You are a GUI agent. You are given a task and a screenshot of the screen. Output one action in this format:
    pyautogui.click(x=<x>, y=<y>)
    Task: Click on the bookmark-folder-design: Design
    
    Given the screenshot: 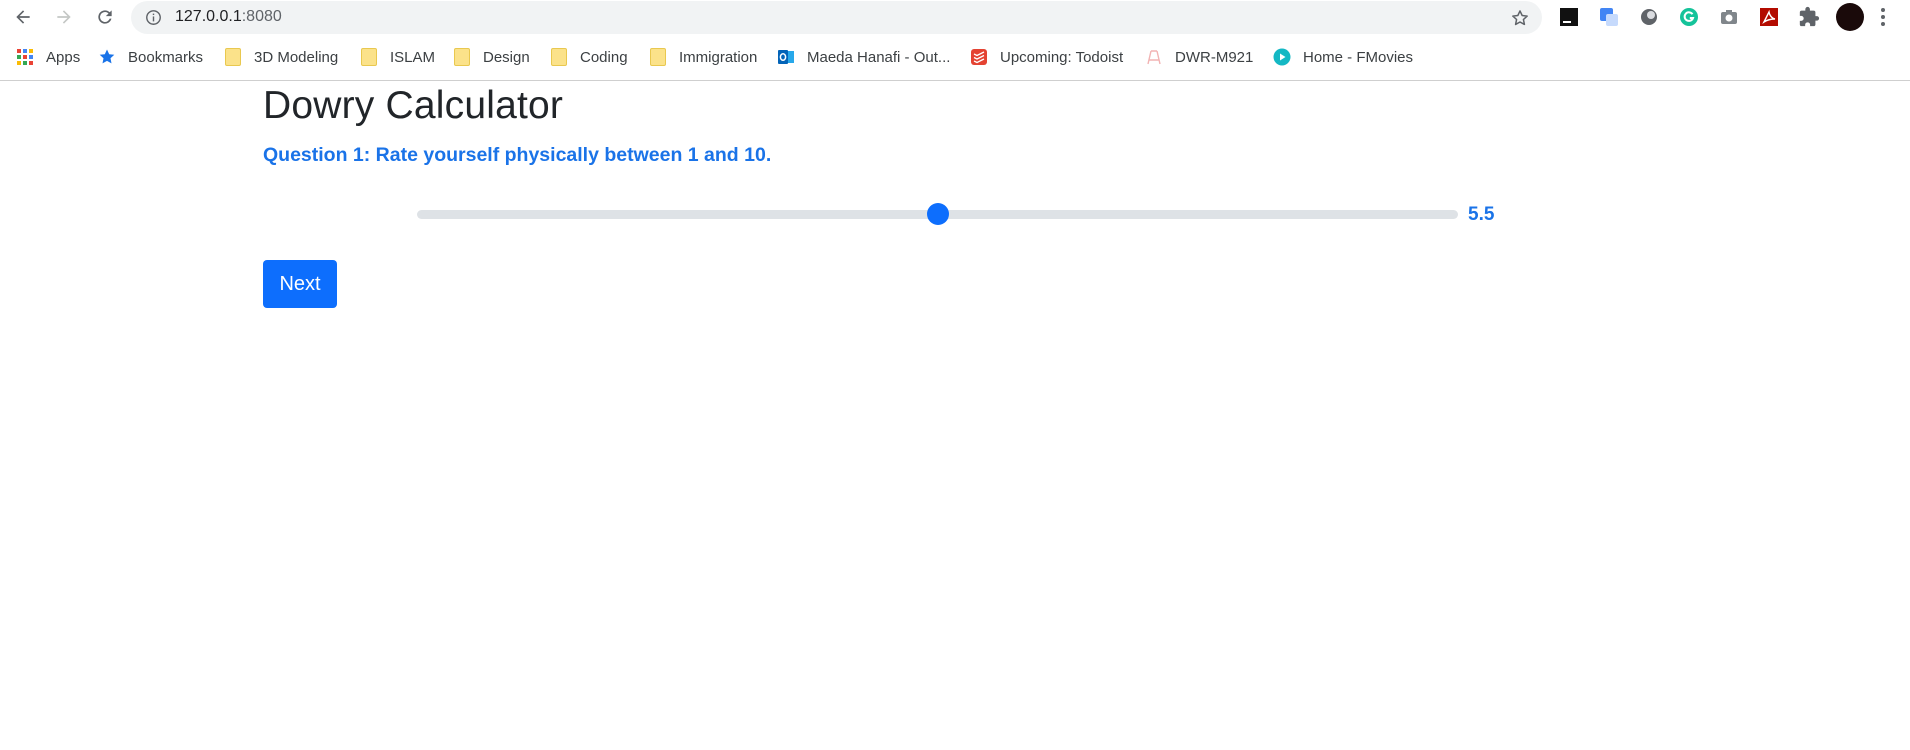 What is the action you would take?
    pyautogui.click(x=491, y=57)
    